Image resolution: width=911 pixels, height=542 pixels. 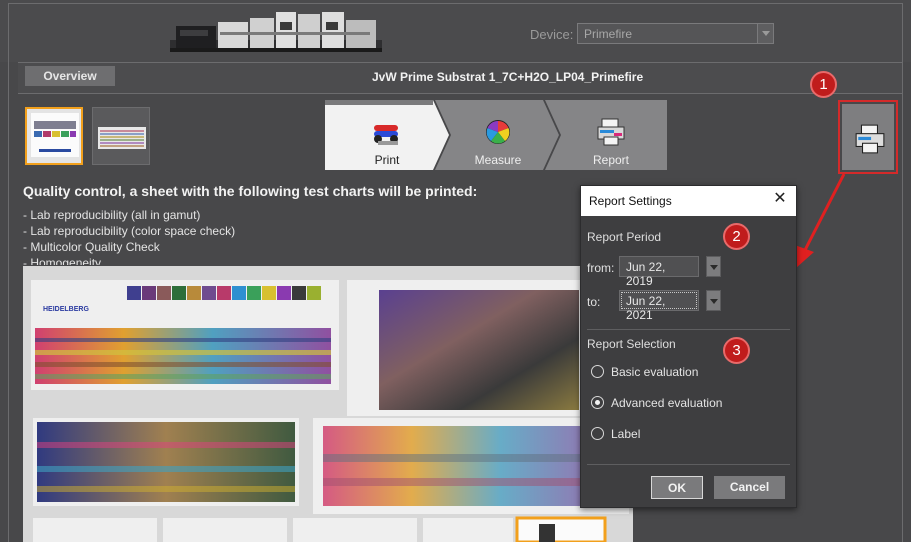 What do you see at coordinates (112, 215) in the screenshot?
I see `qc-item: - Lab reproducibility (all in gamut)` at bounding box center [112, 215].